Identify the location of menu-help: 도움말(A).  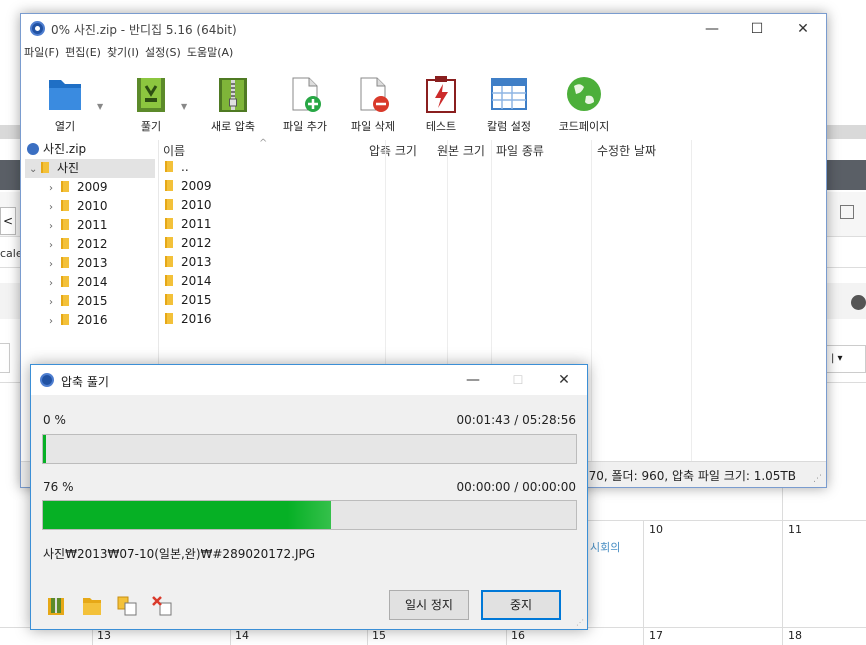
(210, 52).